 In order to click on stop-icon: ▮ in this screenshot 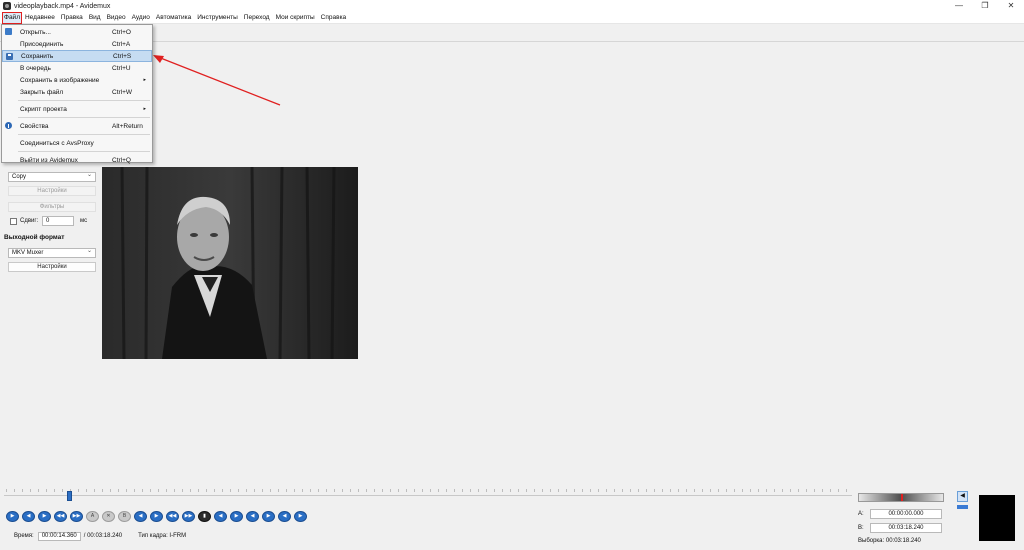, I will do `click(204, 516)`.